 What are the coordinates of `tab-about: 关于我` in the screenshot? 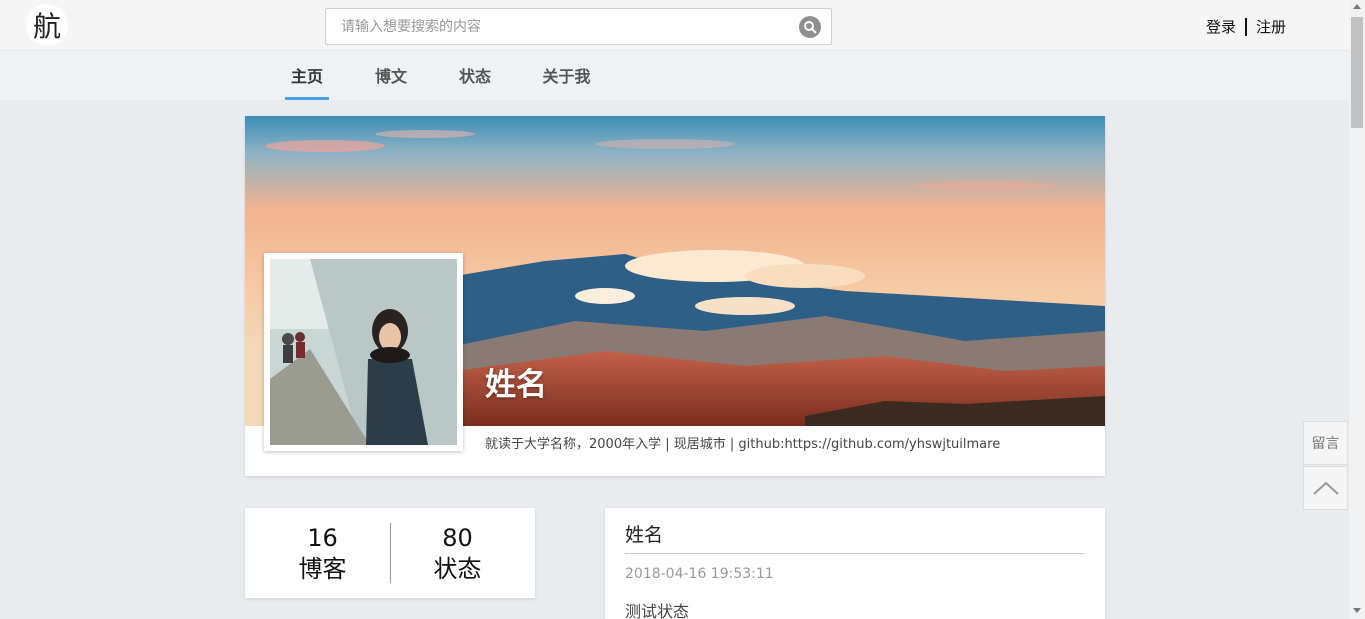 It's located at (566, 75).